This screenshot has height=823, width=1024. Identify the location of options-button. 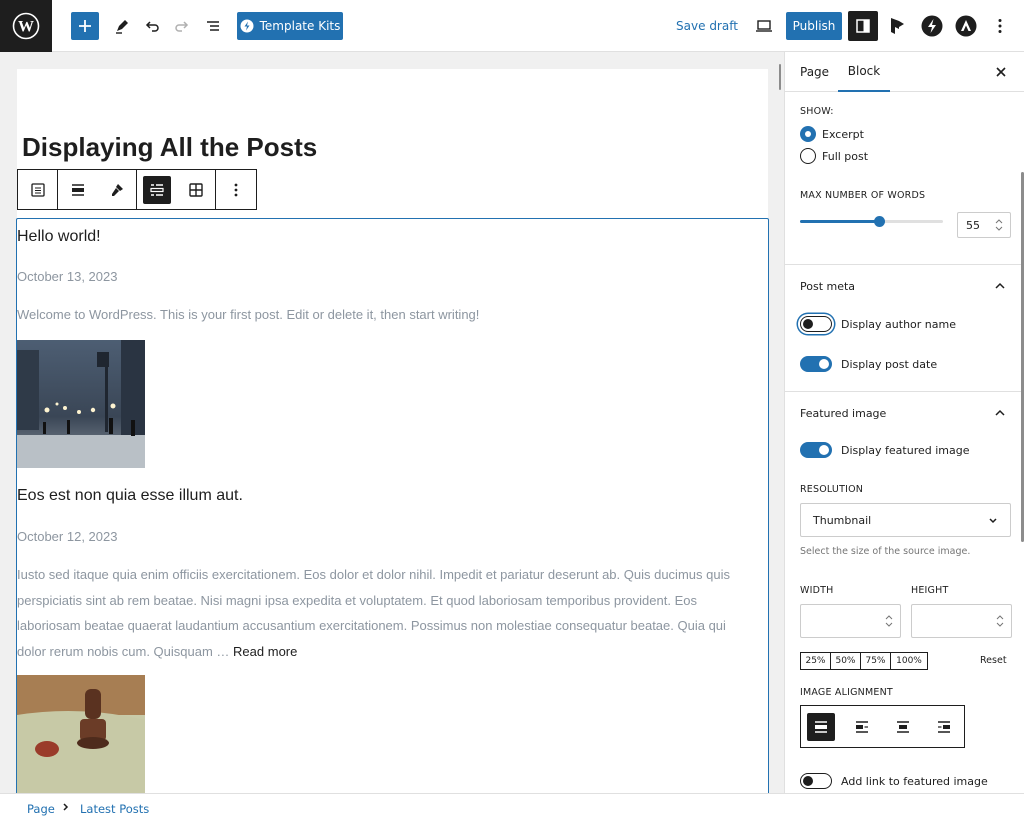
(1000, 26).